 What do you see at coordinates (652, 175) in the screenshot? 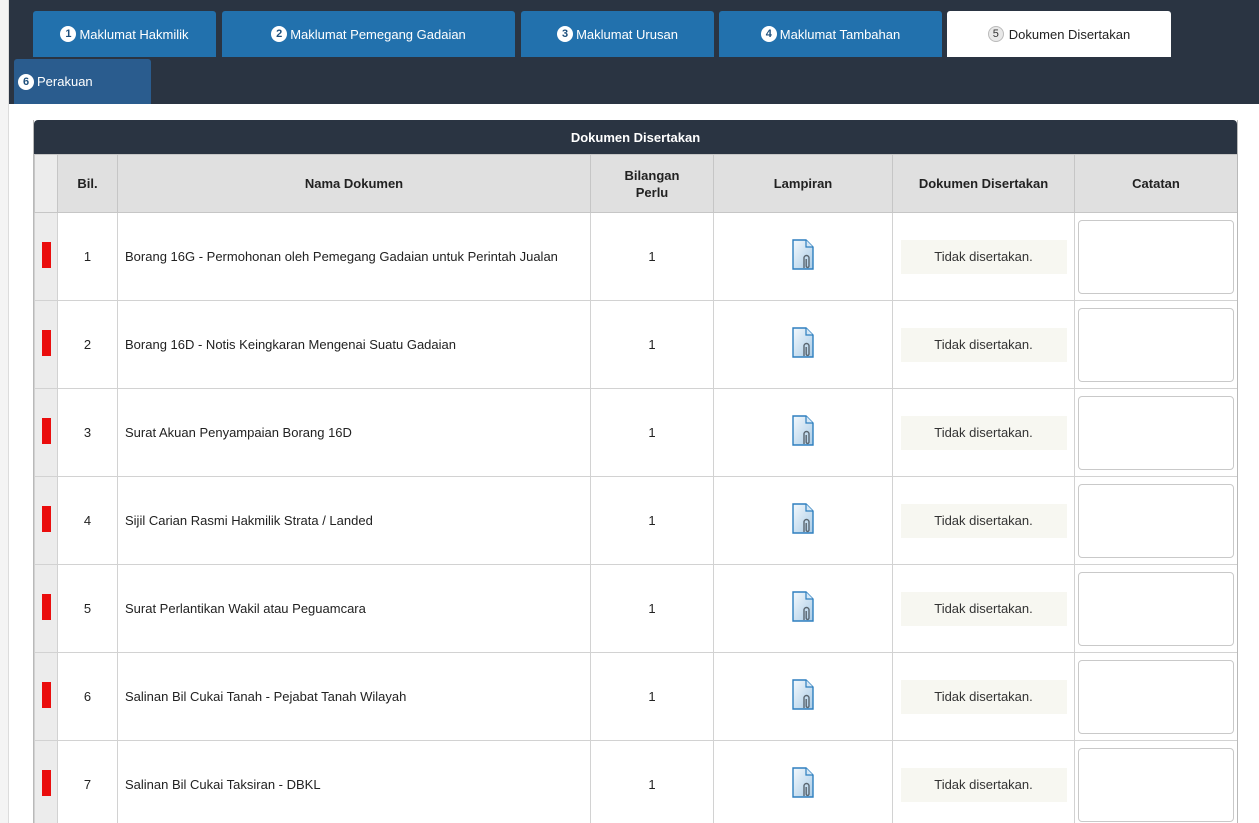
I see `column-header-bilangan-line1: Bilangan` at bounding box center [652, 175].